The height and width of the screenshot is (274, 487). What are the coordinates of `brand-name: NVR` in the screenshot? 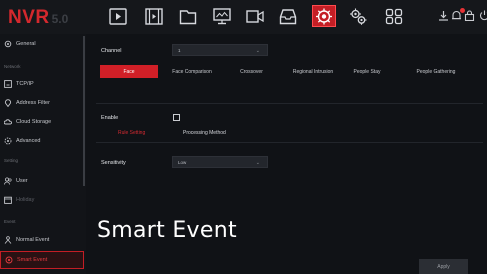 It's located at (29, 17).